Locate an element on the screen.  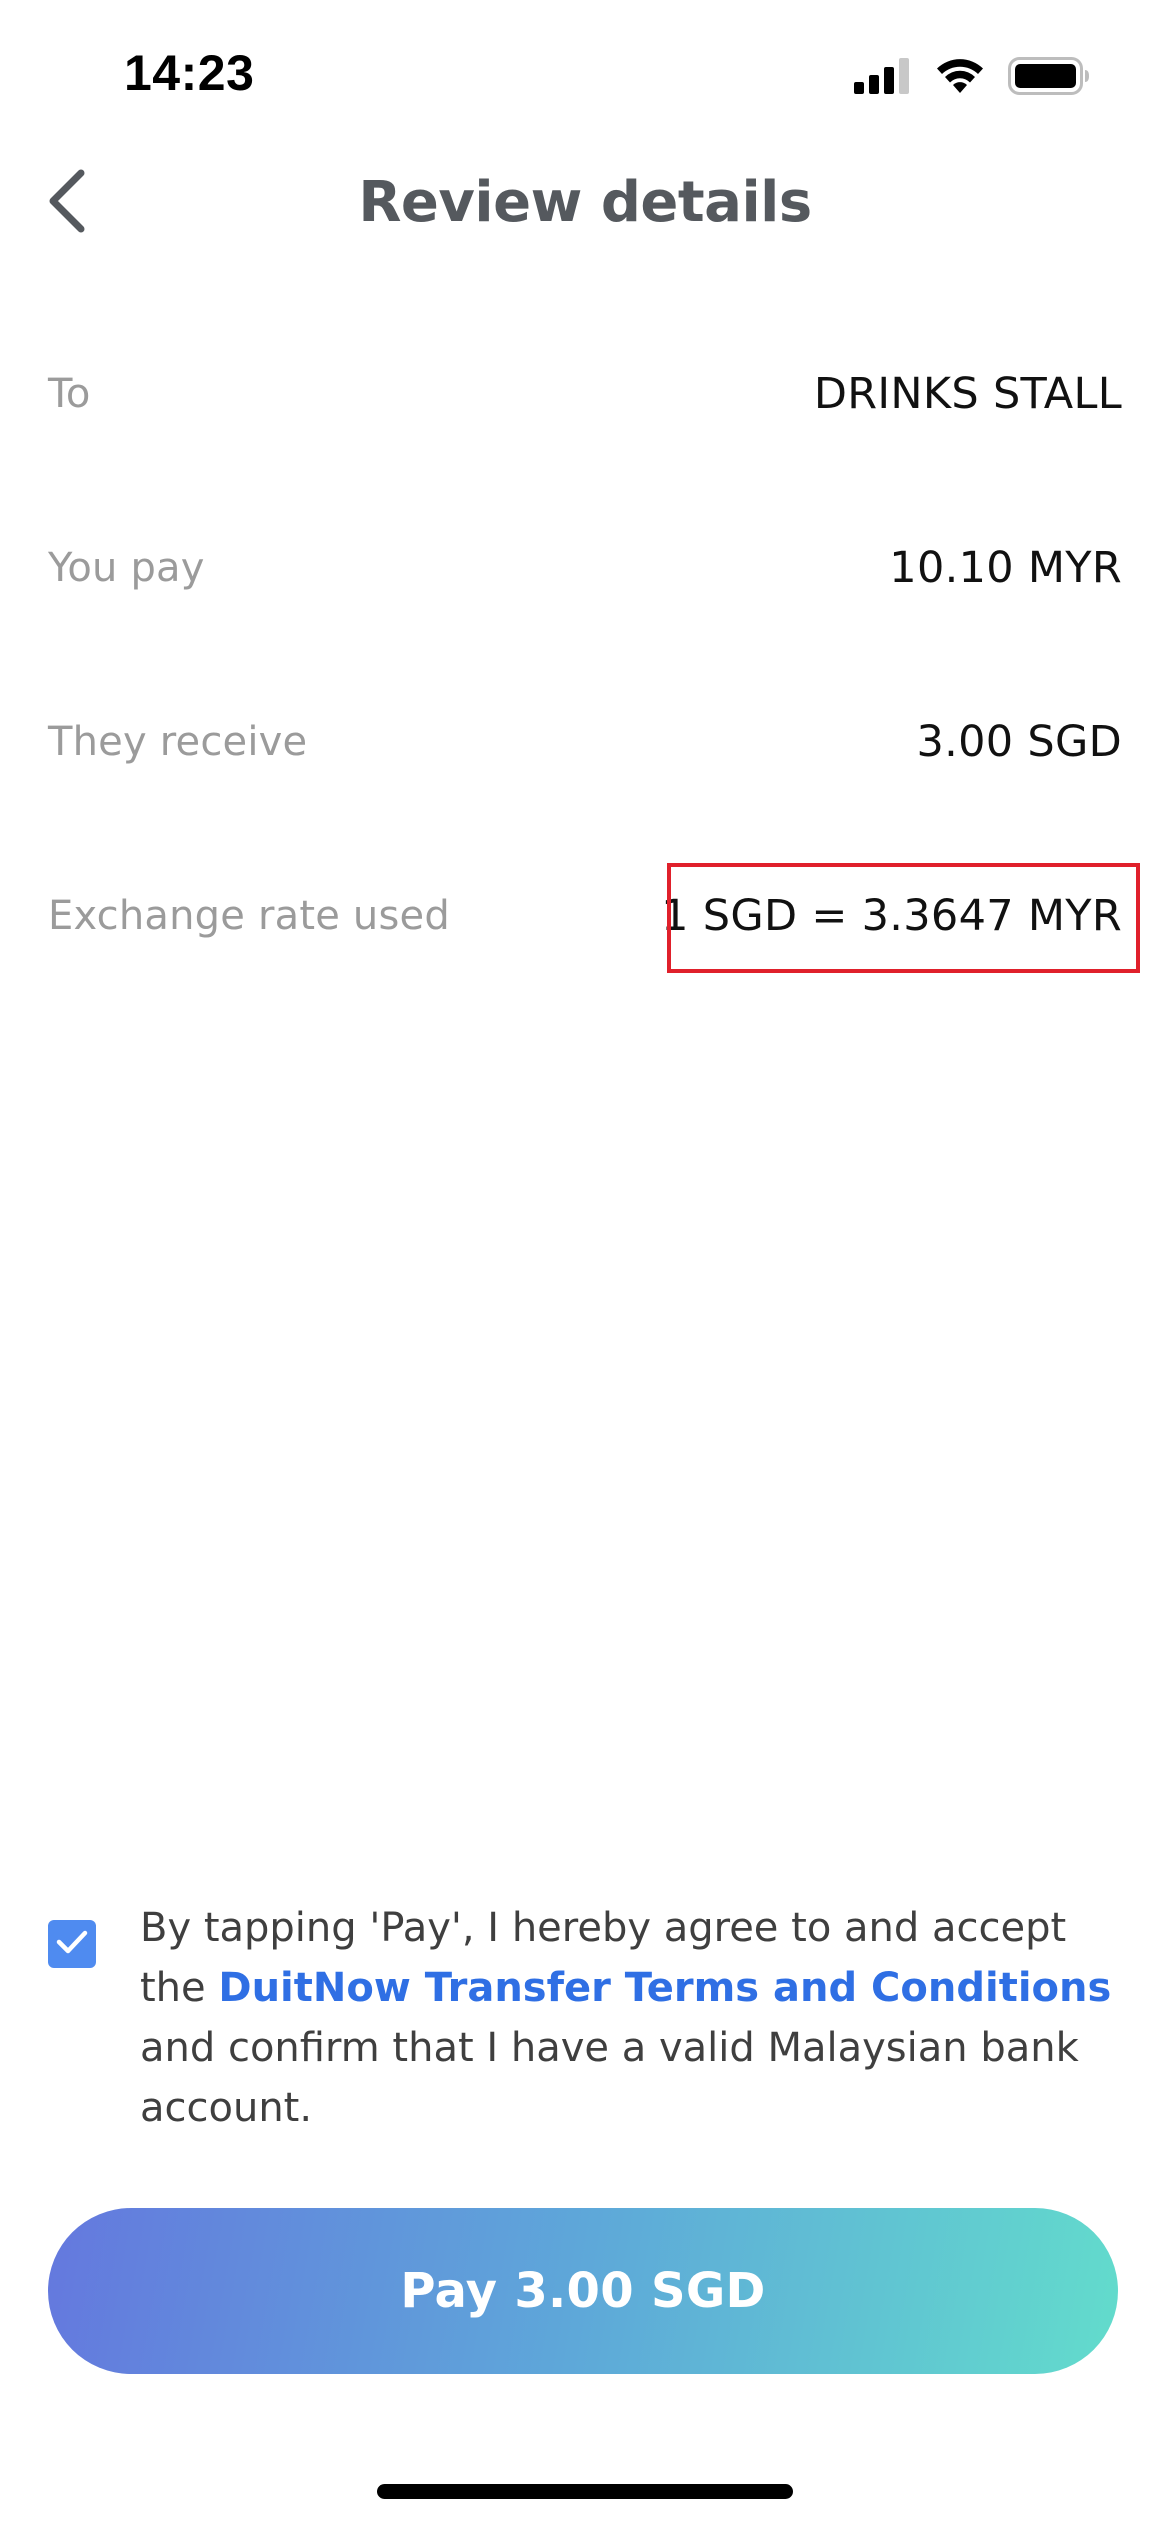
exchange-rate-highlight-box is located at coordinates (903, 918).